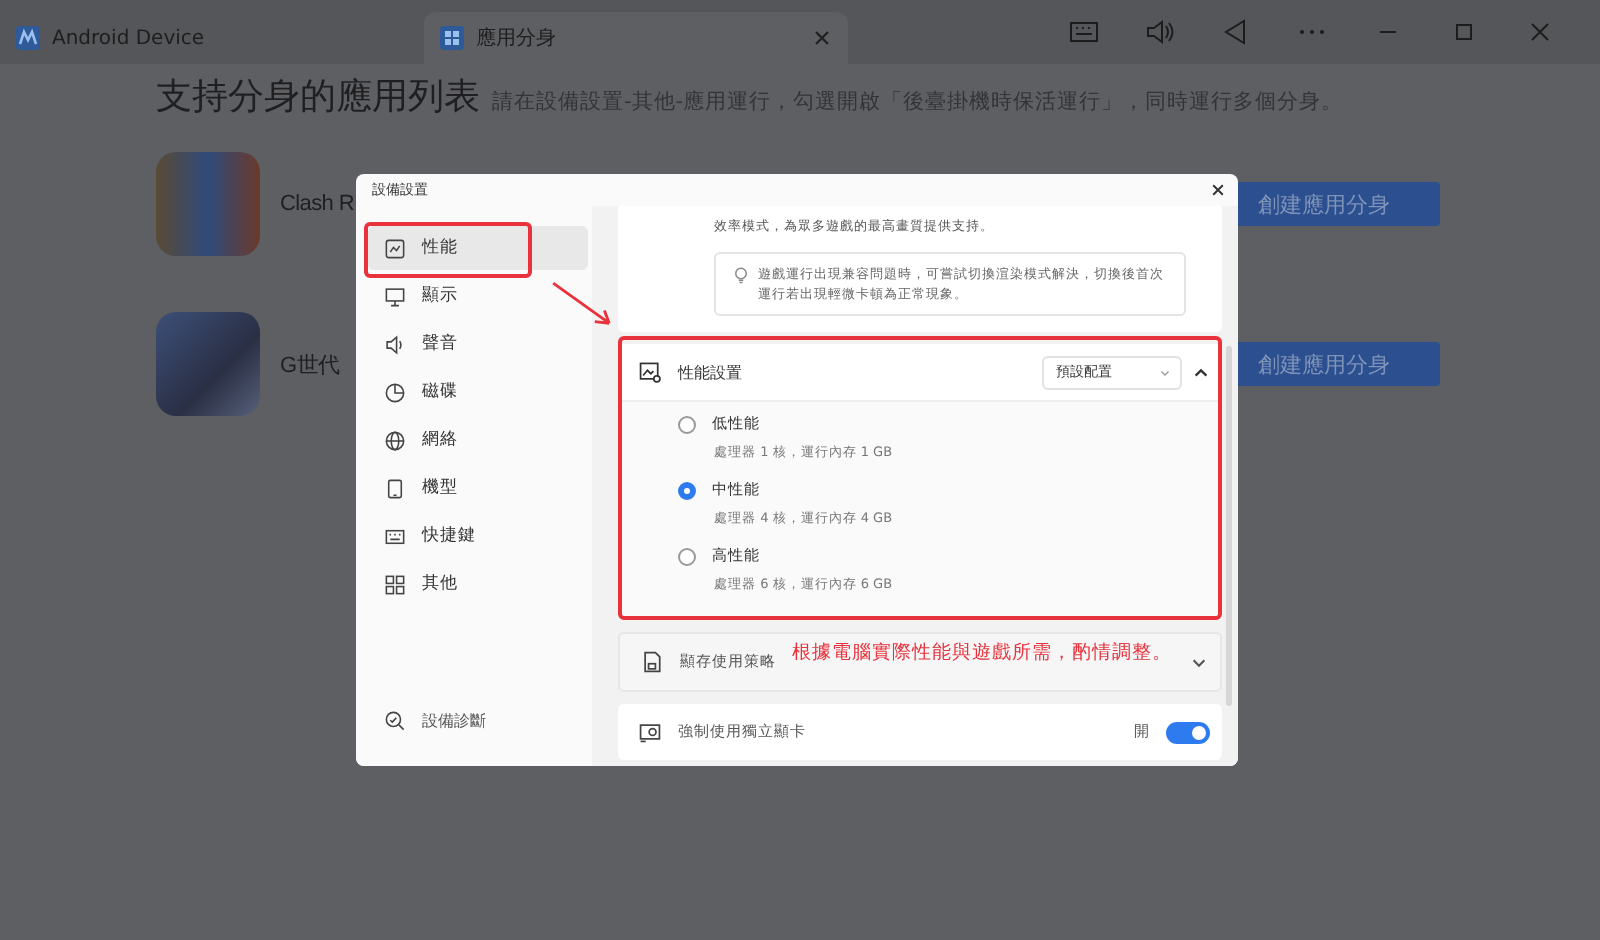 This screenshot has height=940, width=1600. What do you see at coordinates (652, 662) in the screenshot?
I see `card-outline-icon` at bounding box center [652, 662].